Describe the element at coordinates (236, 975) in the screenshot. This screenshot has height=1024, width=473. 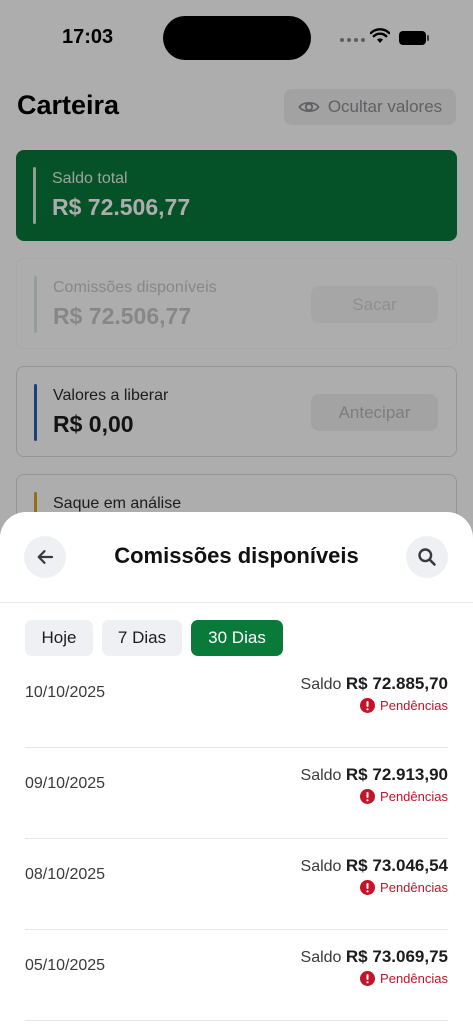
I see `list-item: 05/10/2025 Saldo R$ 73.069,75 Pendências` at that location.